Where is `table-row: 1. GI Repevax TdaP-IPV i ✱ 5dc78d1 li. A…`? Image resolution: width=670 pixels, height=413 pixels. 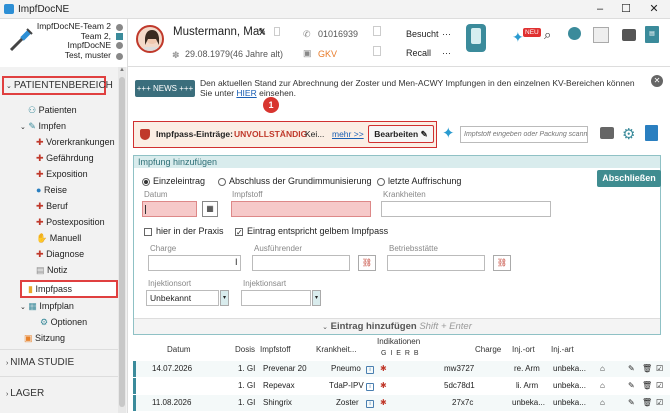 table-row: 1. GI Repevax TdaP-IPV i ✱ 5dc78d1 li. A… is located at coordinates (401, 386).